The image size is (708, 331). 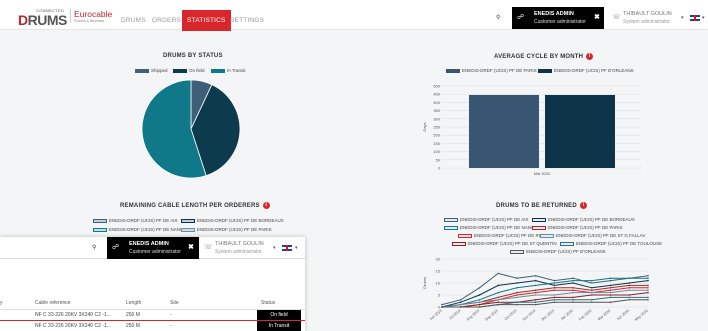 What do you see at coordinates (577, 227) in the screenshot?
I see `legend-item: ENEDIS-DRDF (UCIS) PF DE PARIS` at bounding box center [577, 227].